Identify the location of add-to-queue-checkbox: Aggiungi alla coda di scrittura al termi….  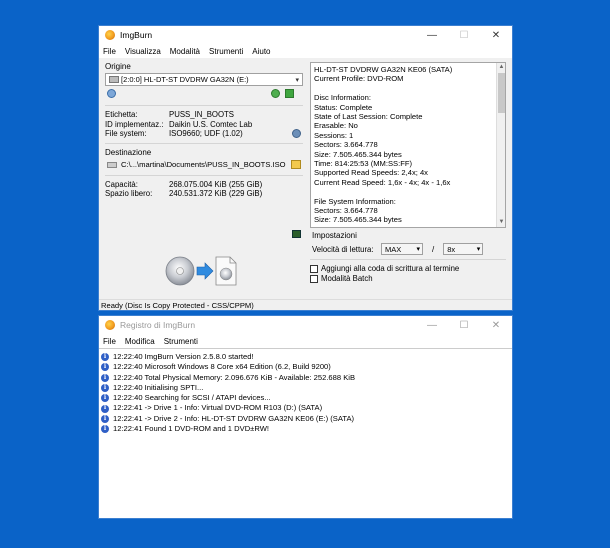
(408, 269).